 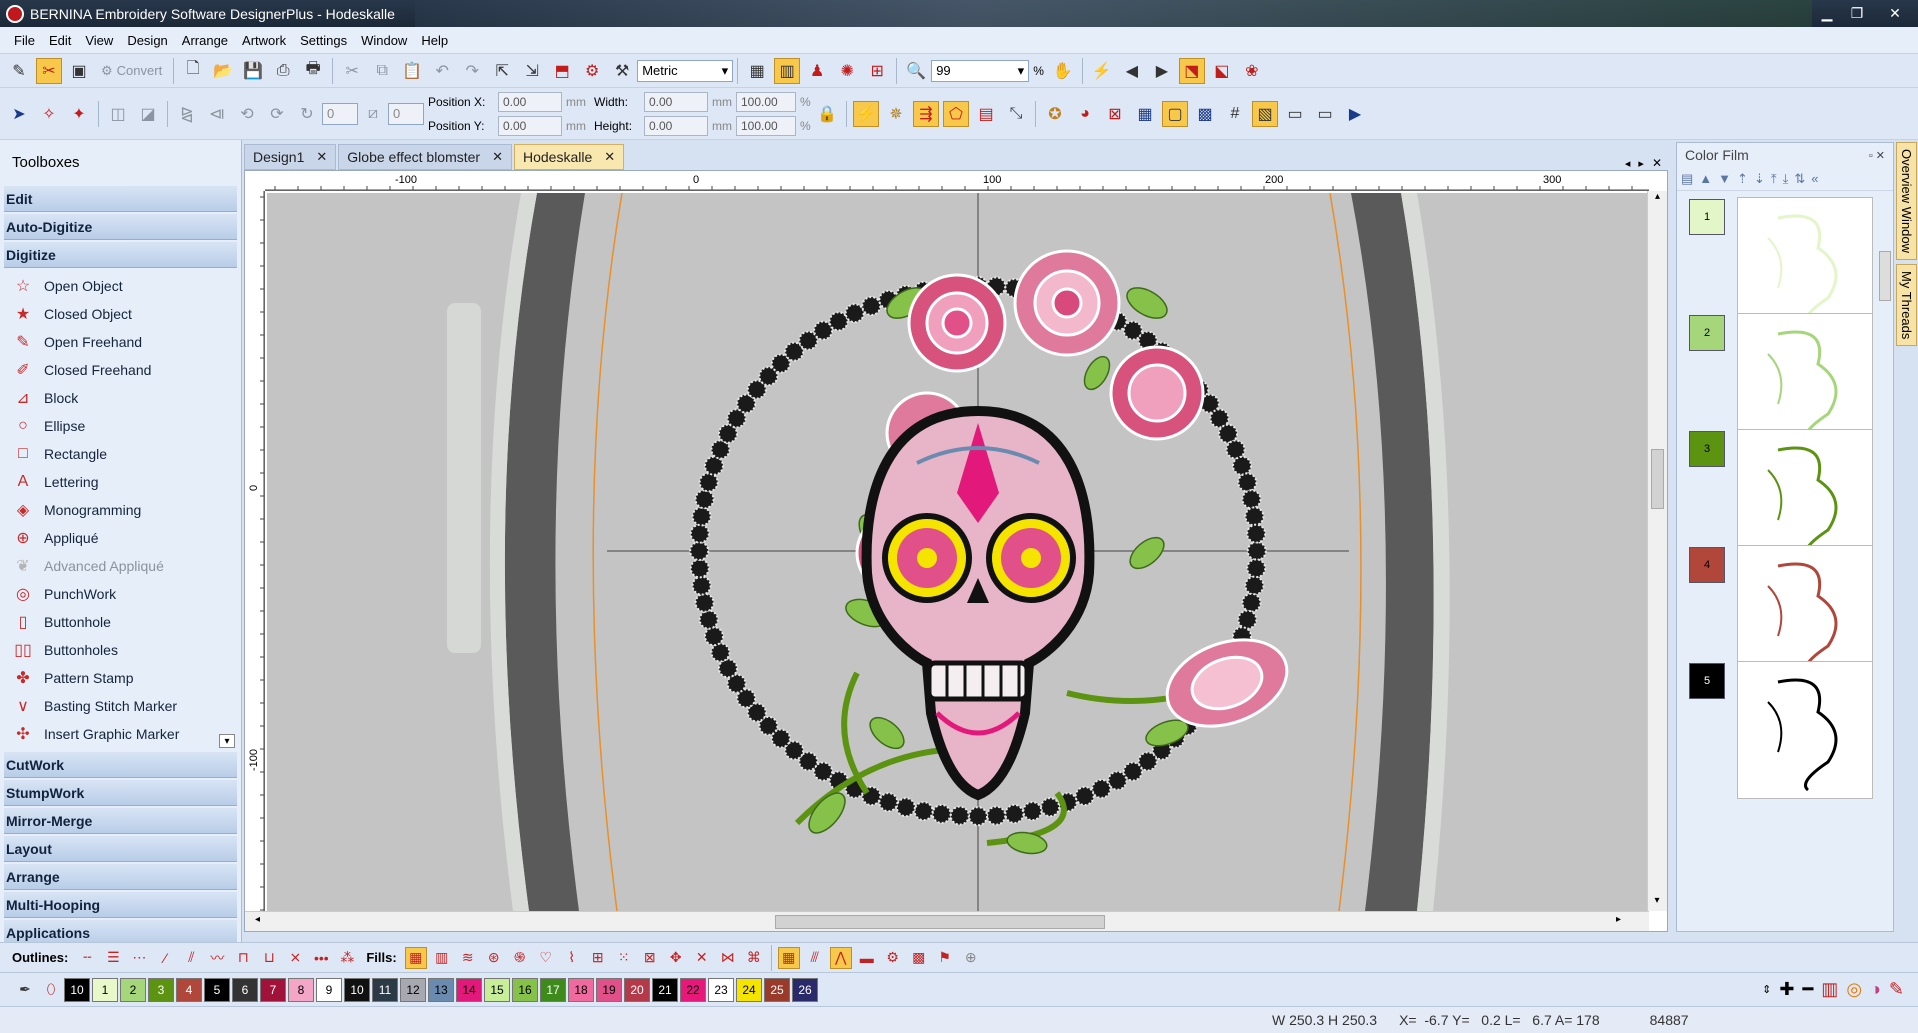 I want to click on import-icon: ⇱, so click(x=502, y=71).